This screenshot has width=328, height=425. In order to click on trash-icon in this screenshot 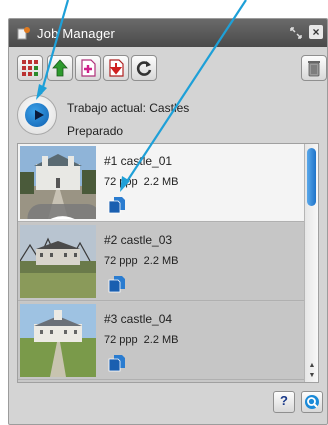, I will do `click(314, 69)`.